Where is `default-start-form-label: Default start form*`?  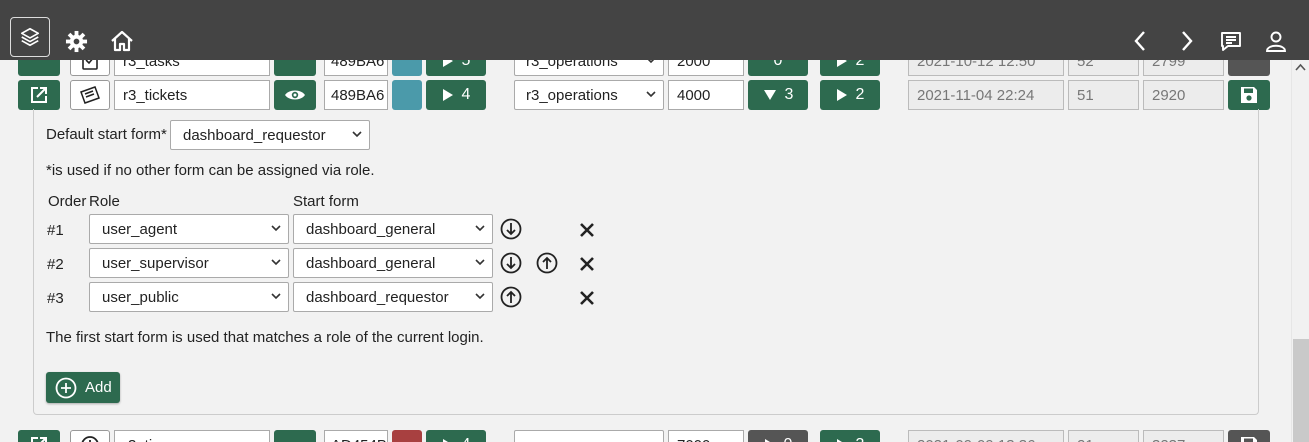
default-start-form-label: Default start form* is located at coordinates (106, 134).